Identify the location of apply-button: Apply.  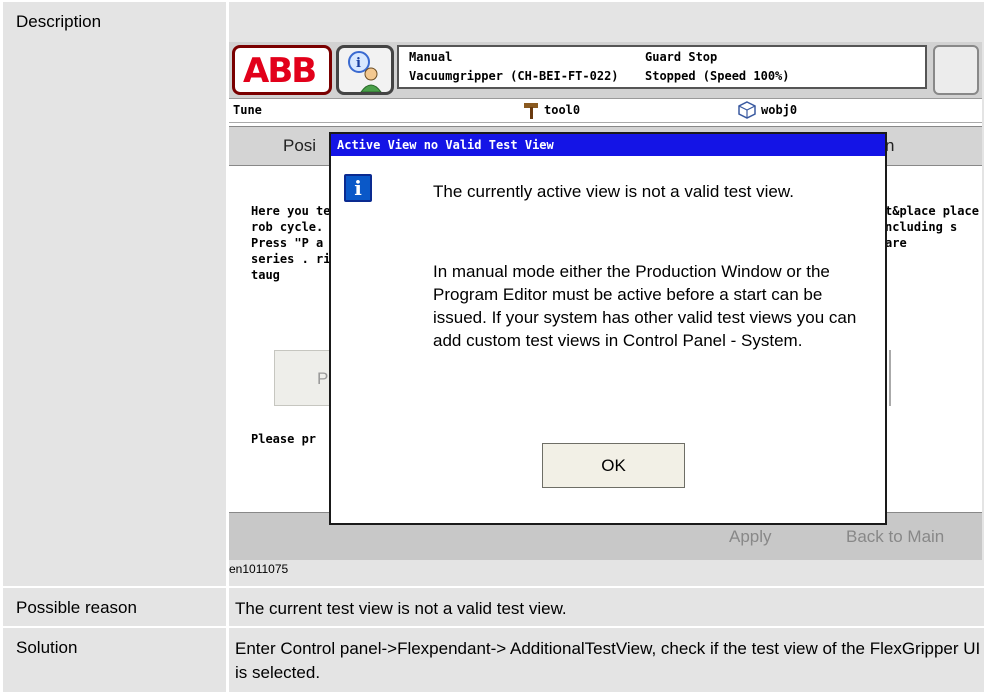
(750, 537).